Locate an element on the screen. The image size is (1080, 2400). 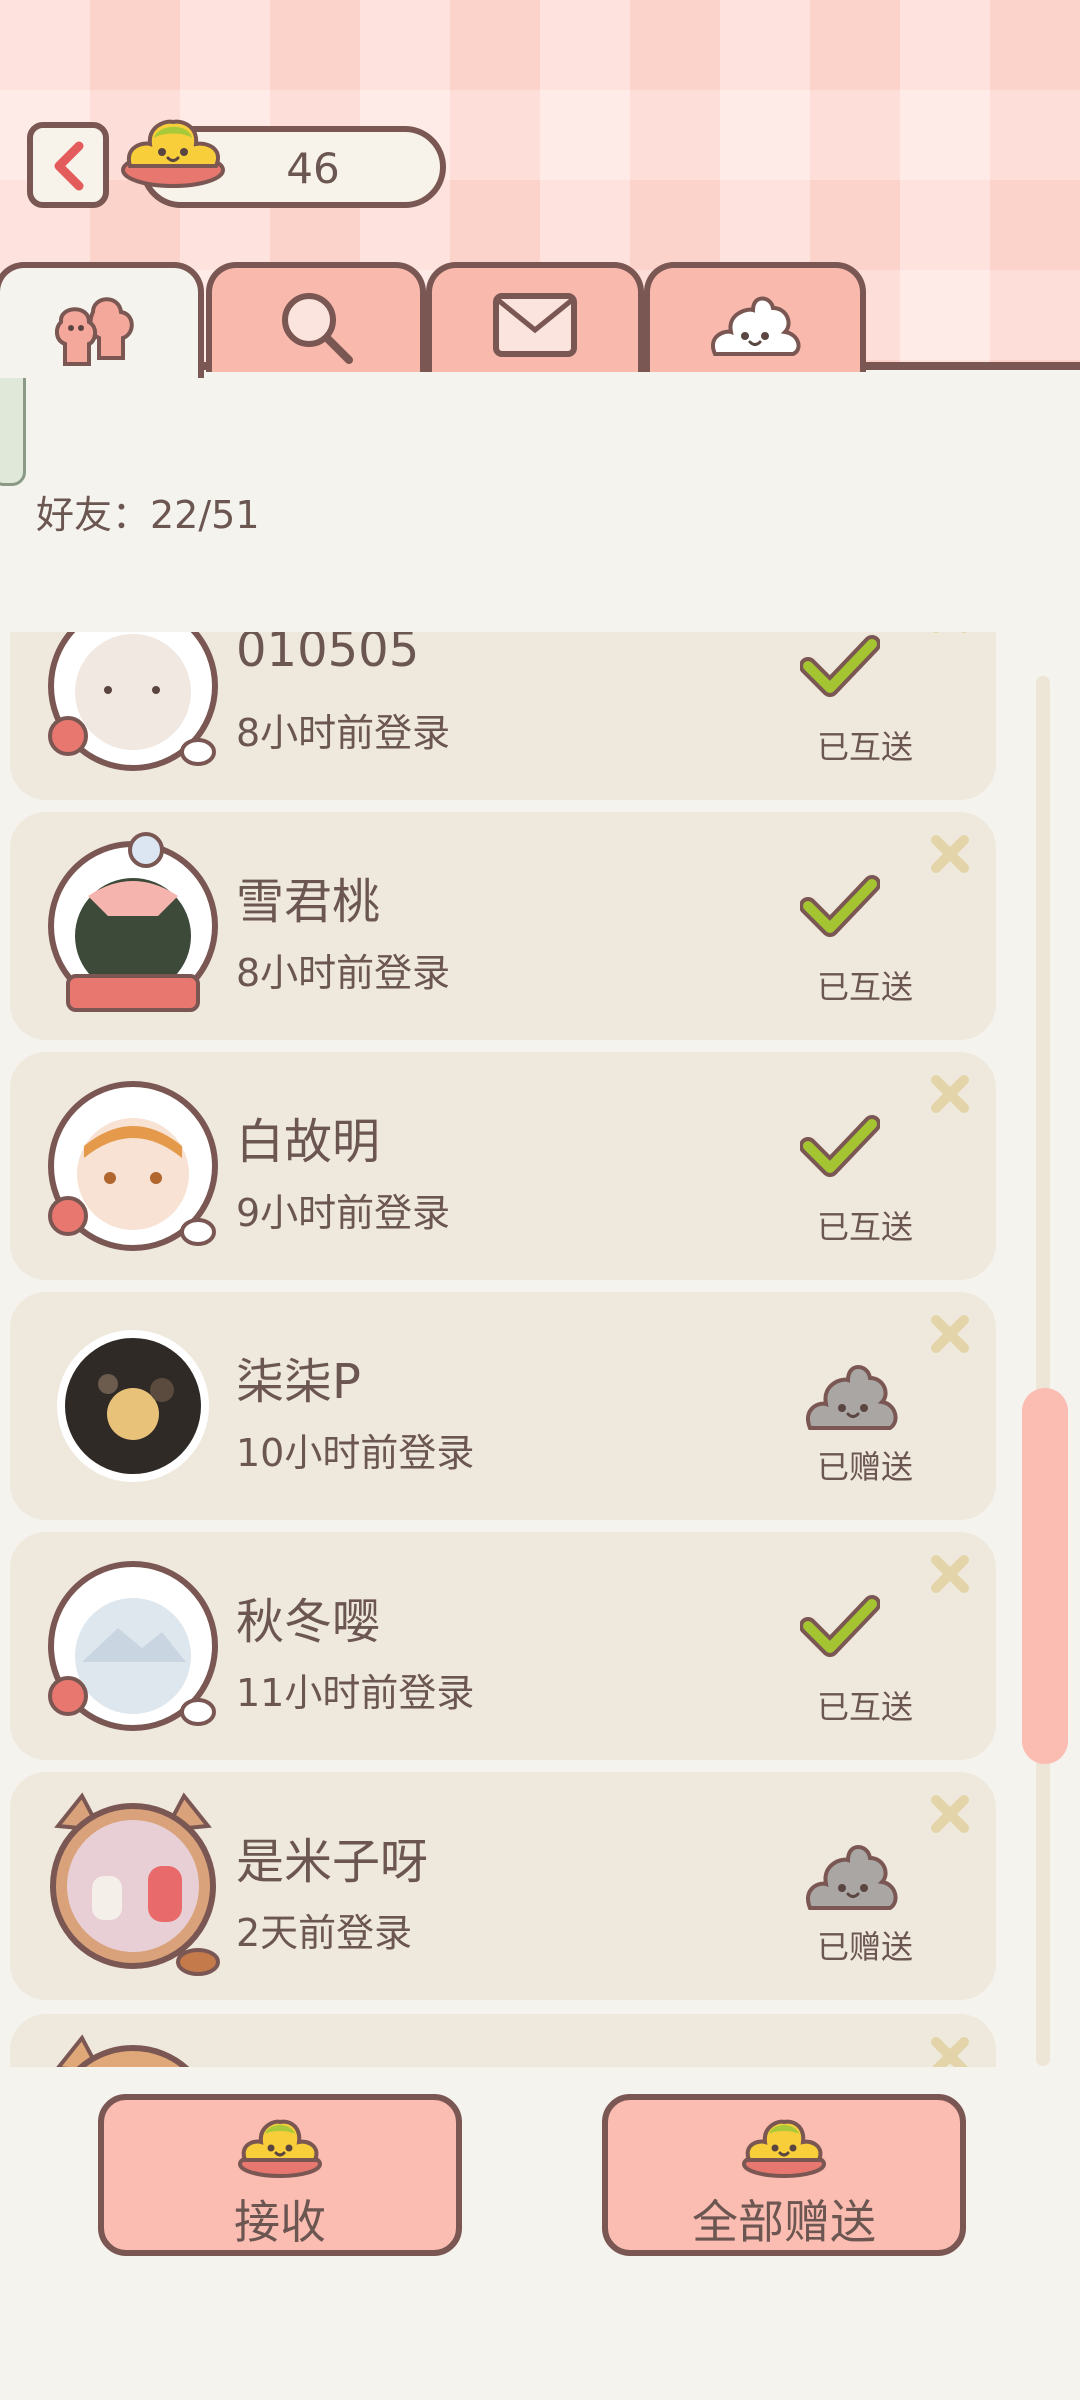
back-arrow-icon is located at coordinates (69, 166).